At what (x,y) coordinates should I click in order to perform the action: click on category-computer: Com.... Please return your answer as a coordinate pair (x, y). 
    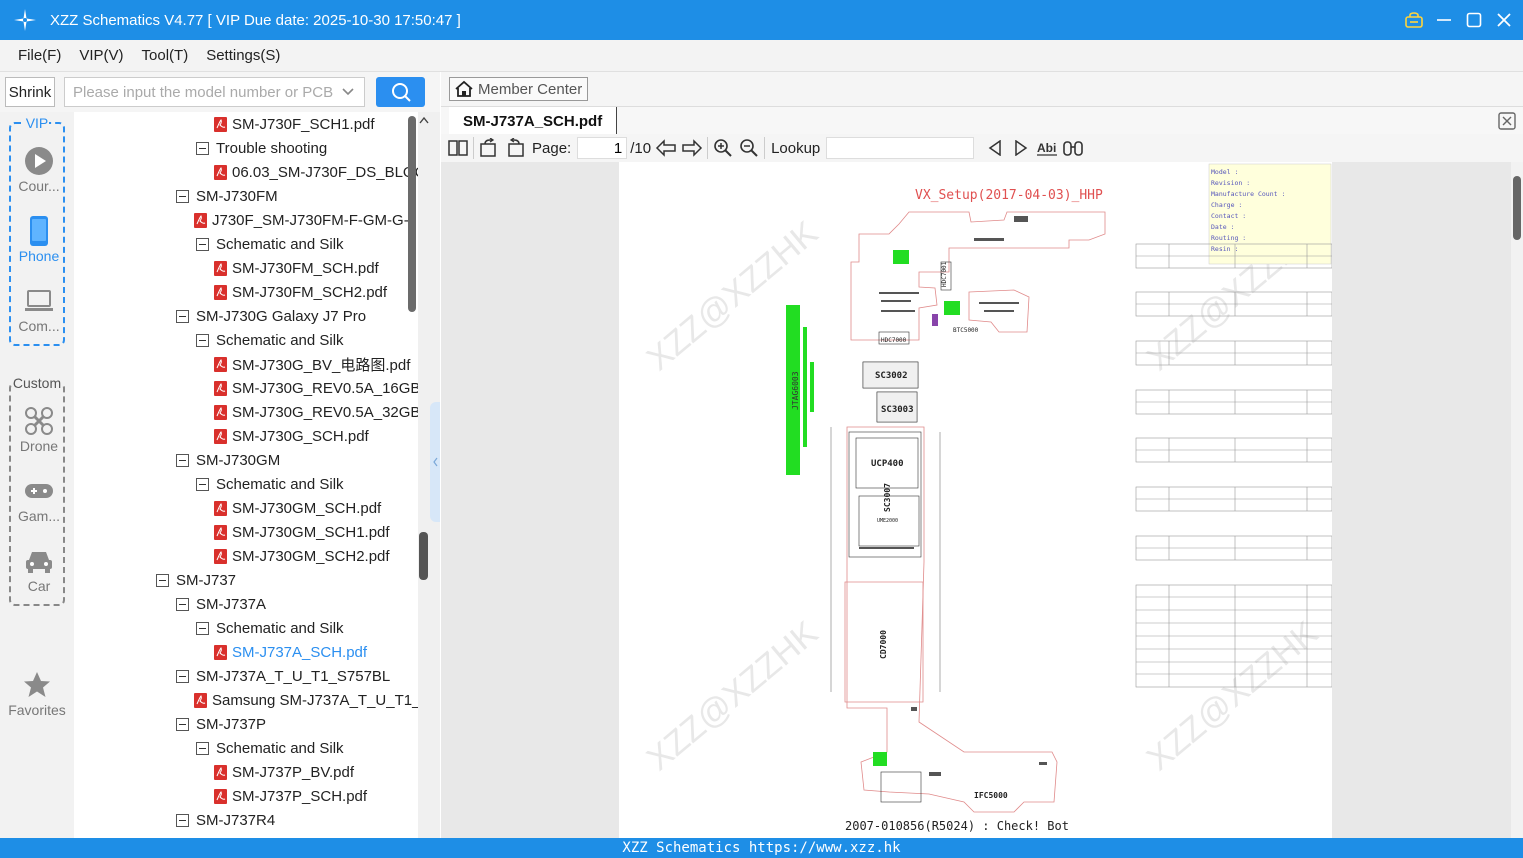
    Looking at the image, I should click on (39, 309).